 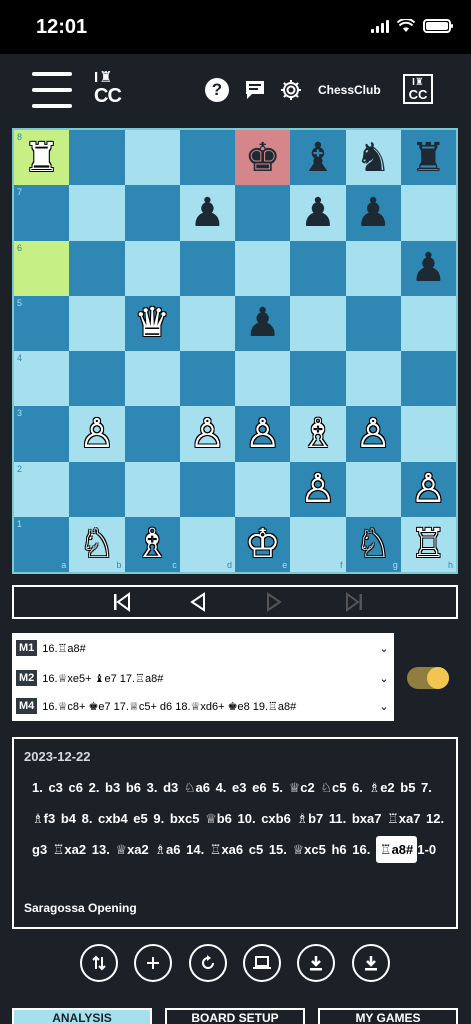 What do you see at coordinates (208, 963) in the screenshot?
I see `refresh-icon` at bounding box center [208, 963].